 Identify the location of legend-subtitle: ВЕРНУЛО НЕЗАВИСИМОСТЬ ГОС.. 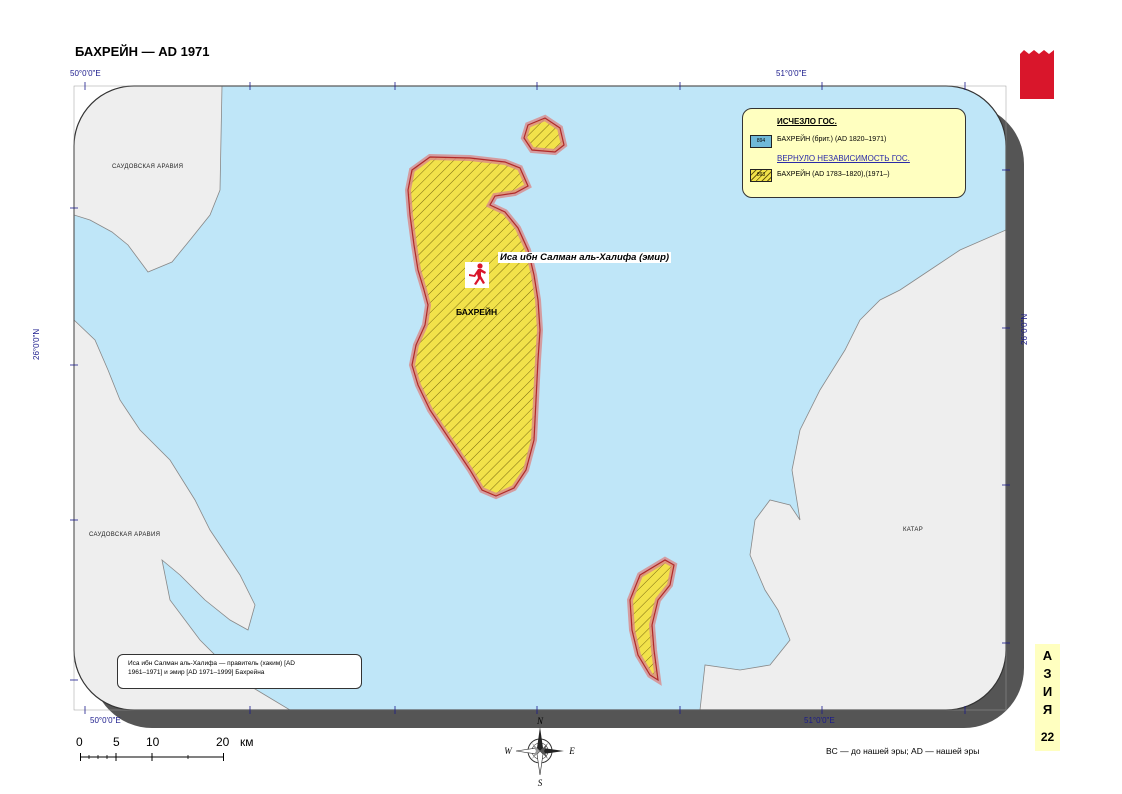
(843, 158).